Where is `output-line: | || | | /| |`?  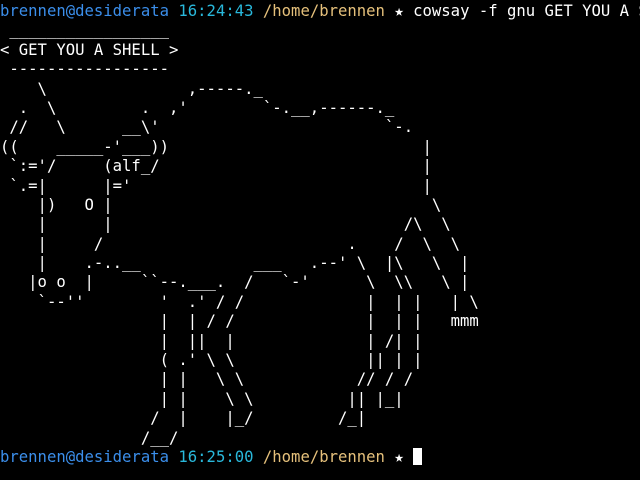
output-line: | || | | /| | is located at coordinates (211, 340).